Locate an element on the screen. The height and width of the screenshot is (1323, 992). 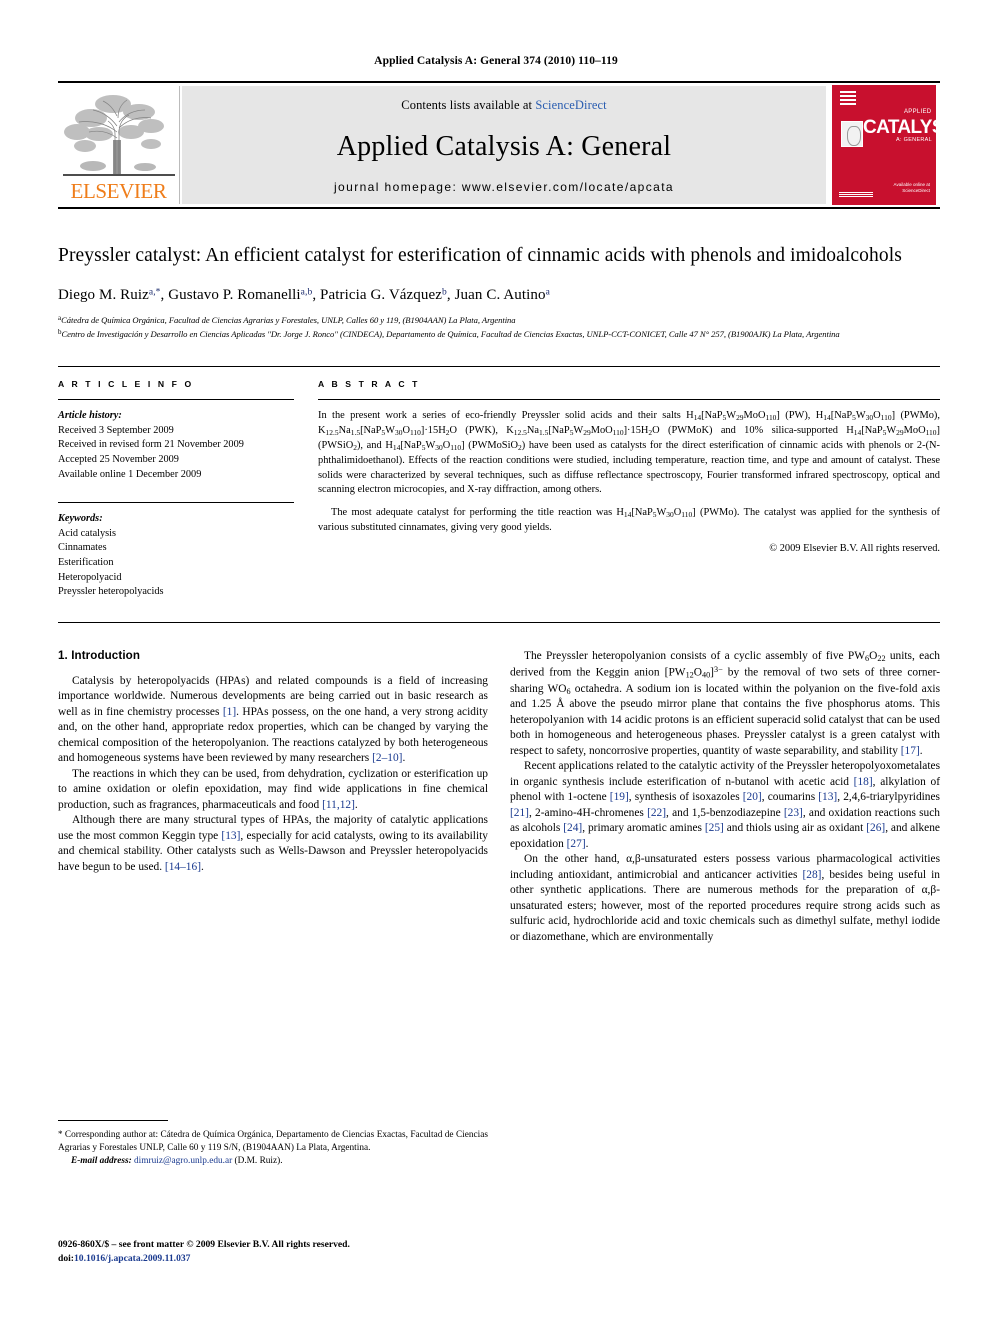
article-history-item: Accepted 25 November 2009 is located at coordinates (118, 459).